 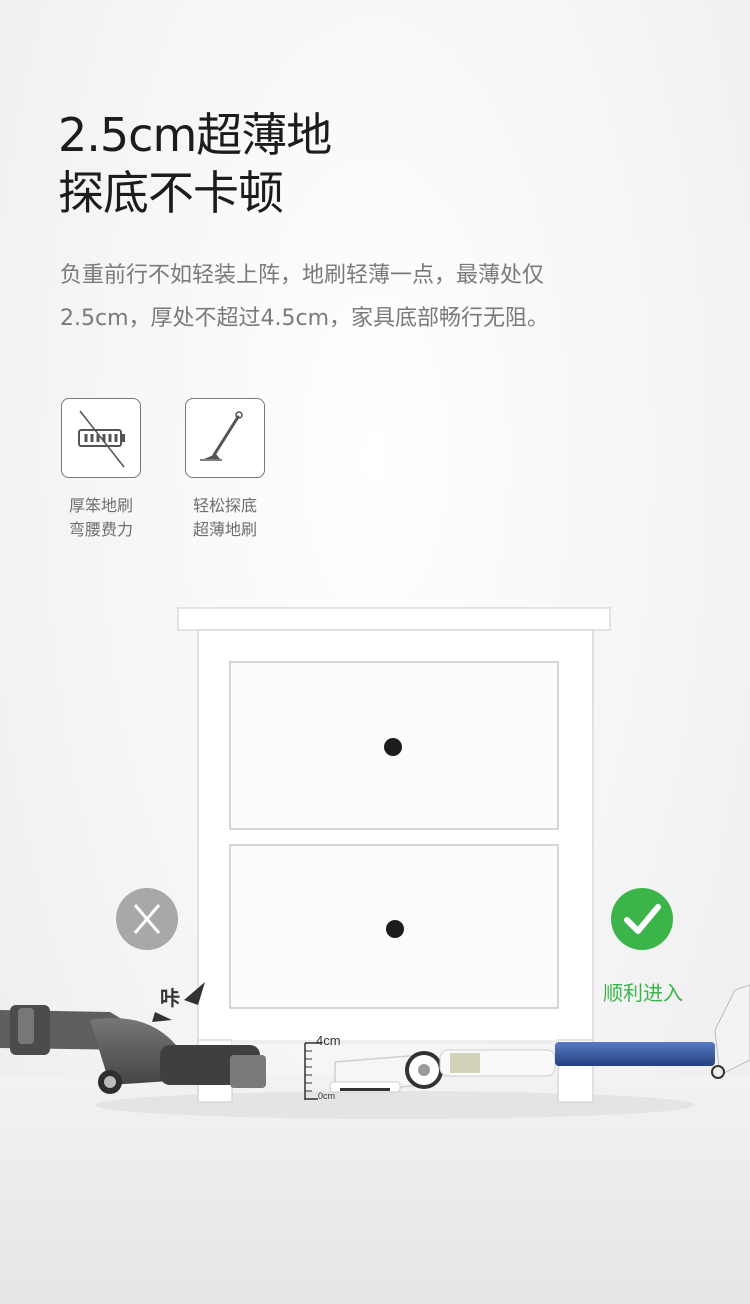 I want to click on ruler-top-label: 4cm, so click(x=328, y=1040).